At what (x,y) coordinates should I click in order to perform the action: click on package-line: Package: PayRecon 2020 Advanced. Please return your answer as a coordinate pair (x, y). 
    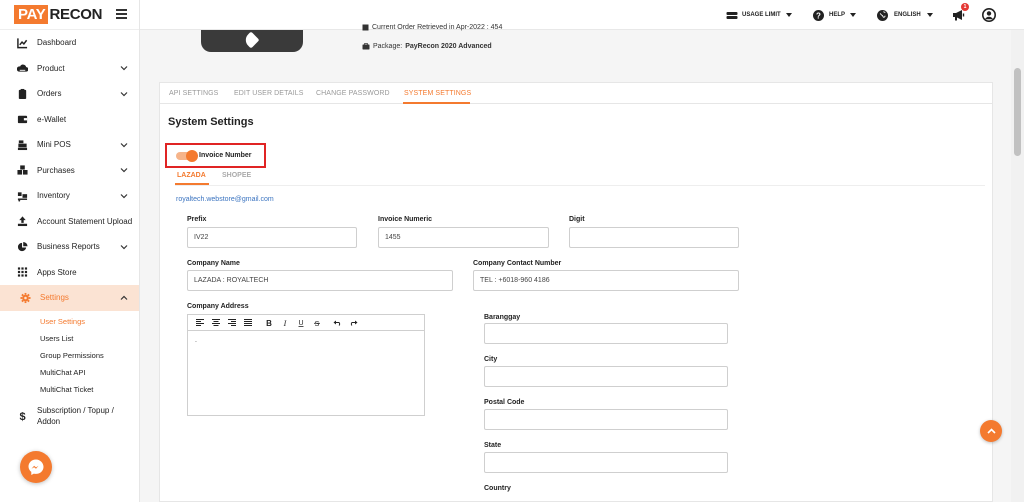
    Looking at the image, I should click on (427, 46).